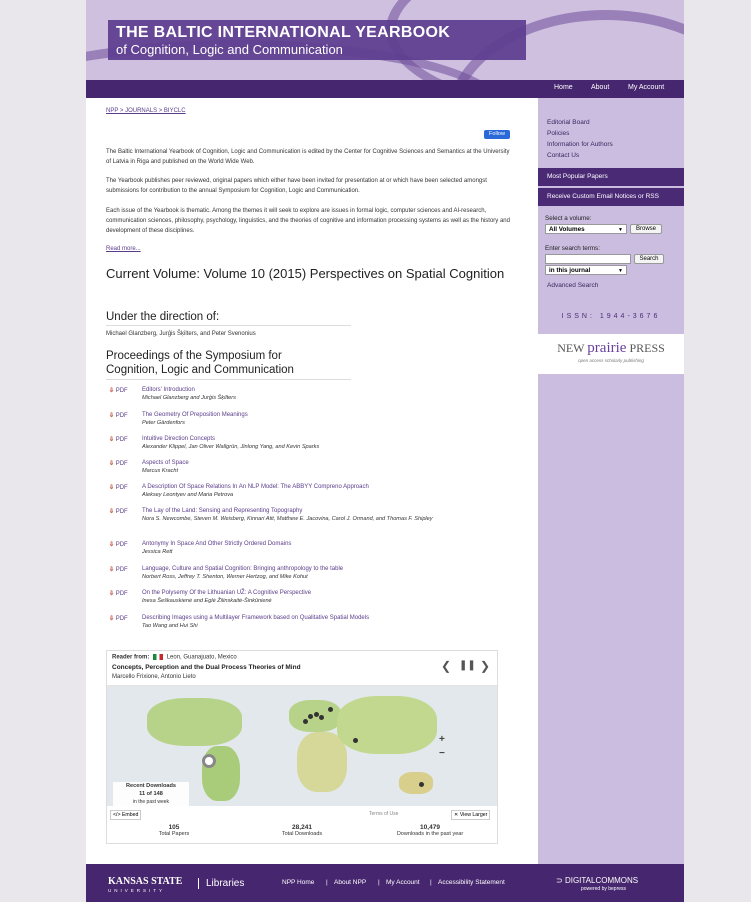 The width and height of the screenshot is (751, 902). What do you see at coordinates (442, 753) in the screenshot?
I see `zoom-out-icon: −` at bounding box center [442, 753].